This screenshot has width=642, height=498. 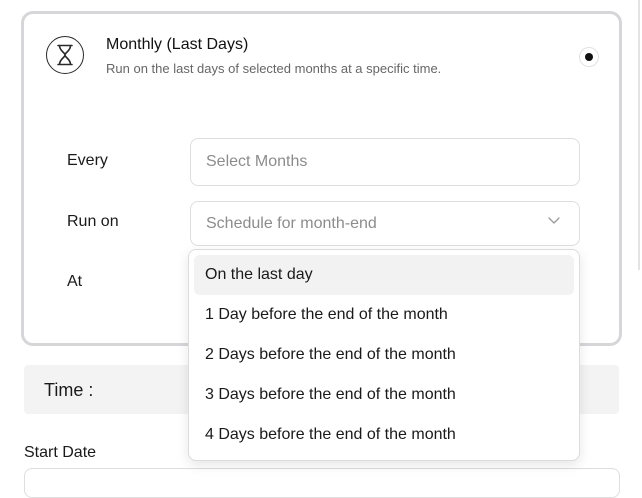 I want to click on start-date-label: Start Date, so click(x=60, y=452).